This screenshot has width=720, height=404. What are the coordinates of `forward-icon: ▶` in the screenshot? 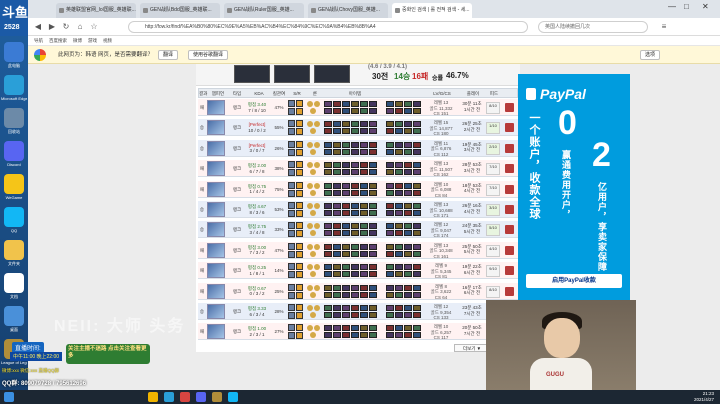 It's located at (52, 27).